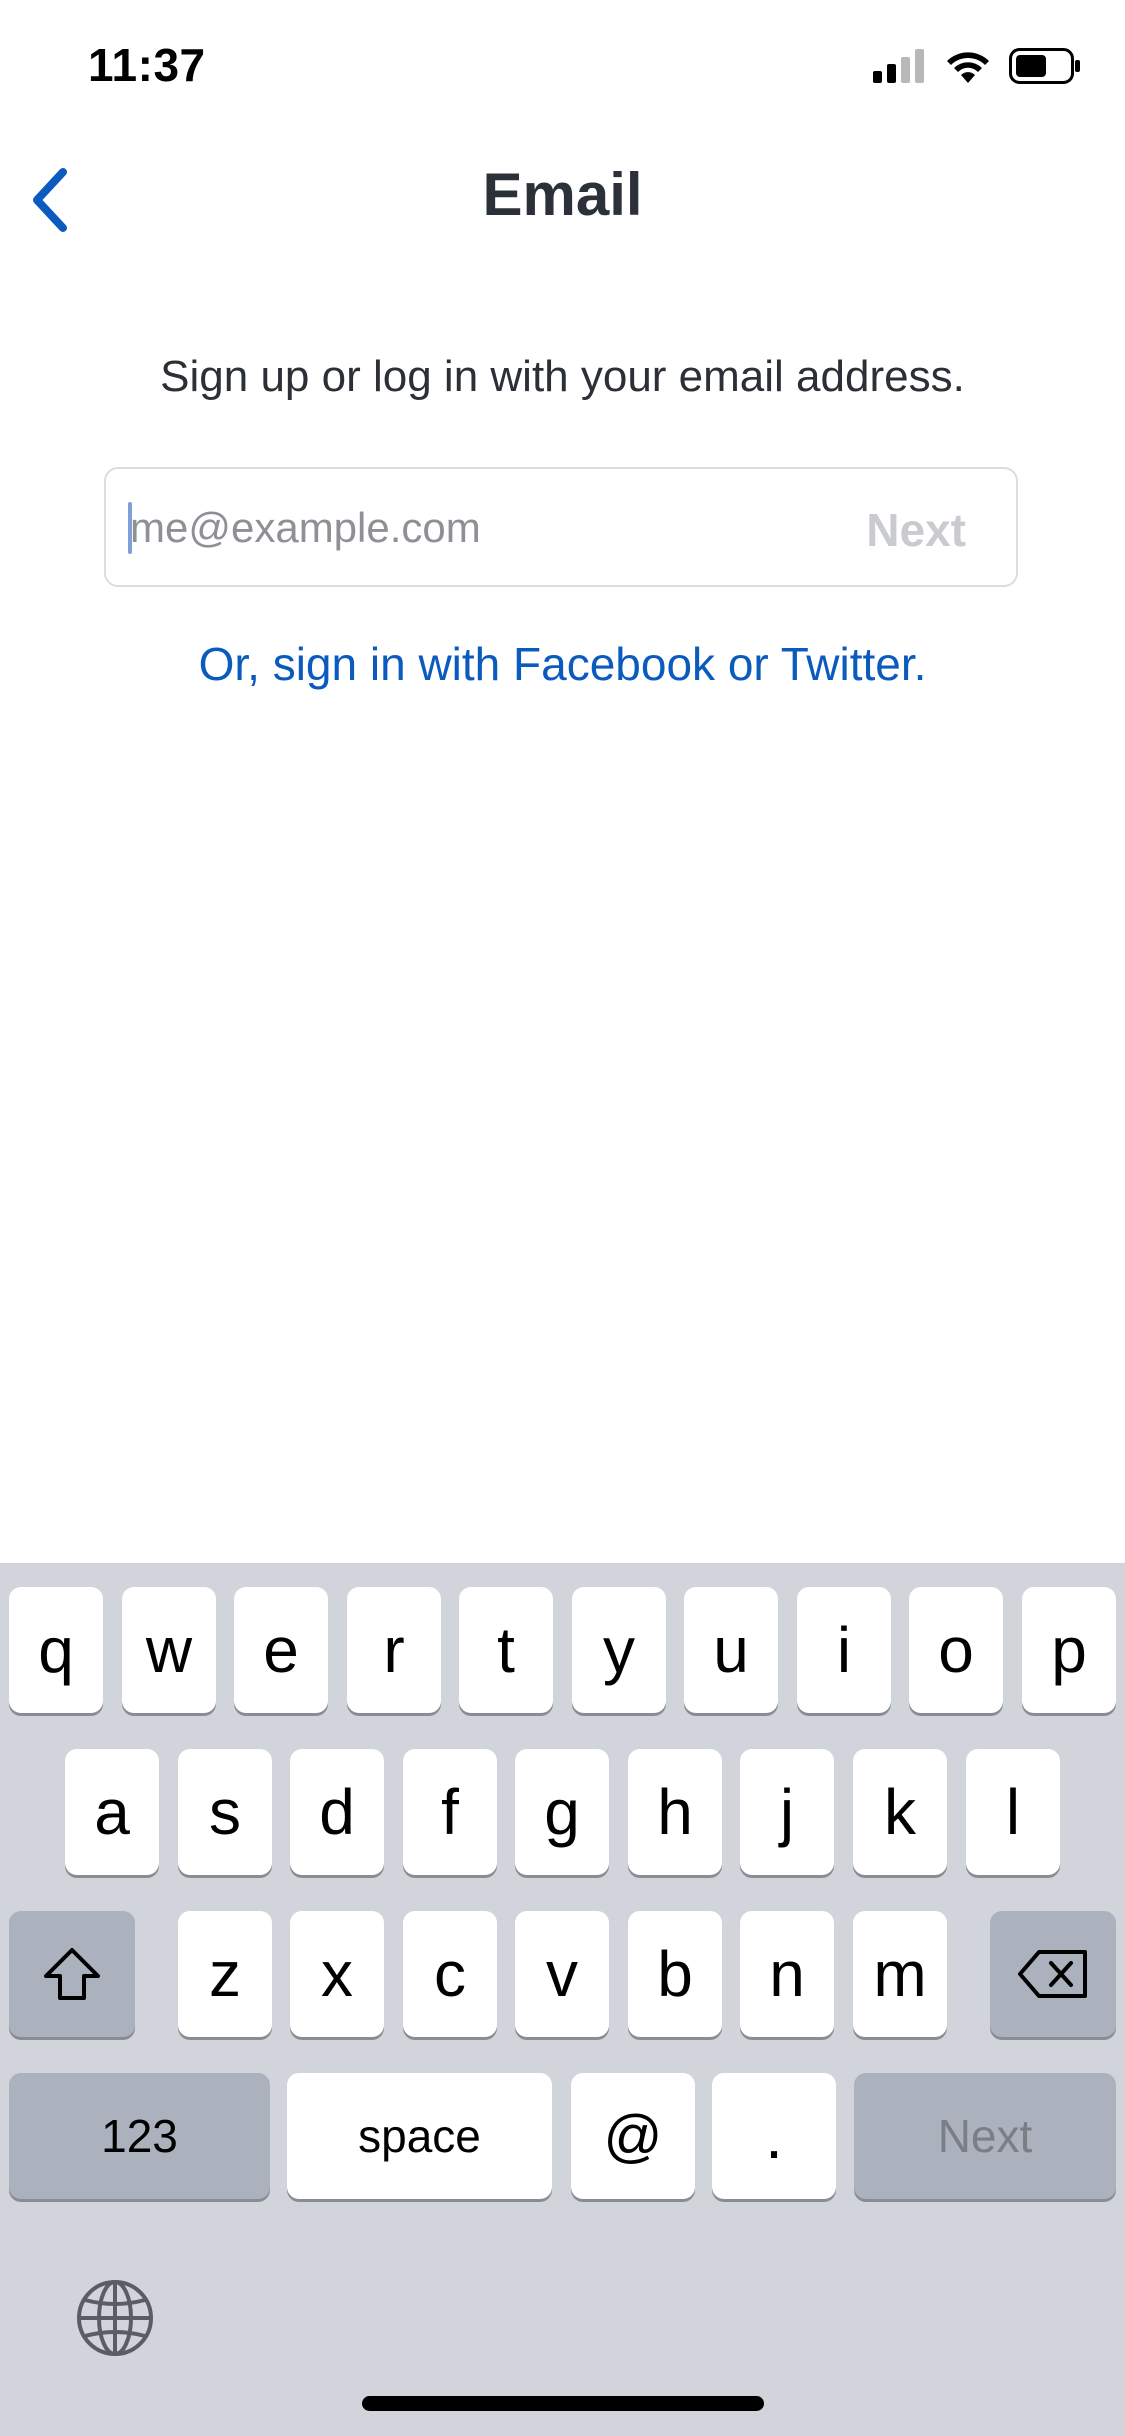 The width and height of the screenshot is (1125, 2436). What do you see at coordinates (562, 67) in the screenshot?
I see `status-bar: 11:37` at bounding box center [562, 67].